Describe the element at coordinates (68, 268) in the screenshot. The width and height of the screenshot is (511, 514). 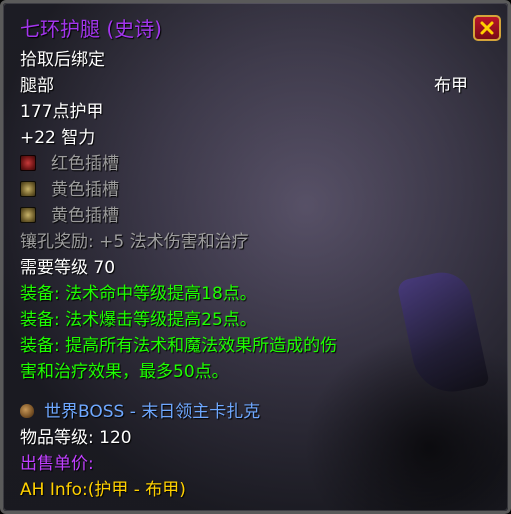
I see `required-level: 需要等级 70` at that location.